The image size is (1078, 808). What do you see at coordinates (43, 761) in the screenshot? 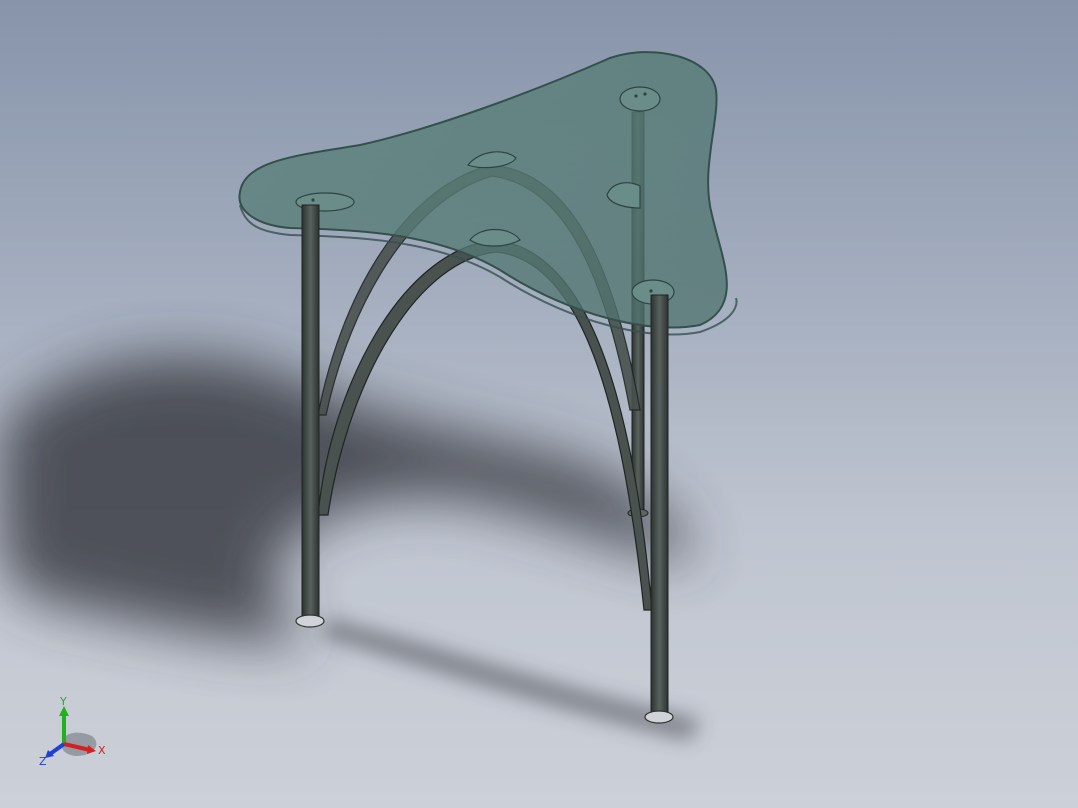
I see `z-axis-label: Z` at bounding box center [43, 761].